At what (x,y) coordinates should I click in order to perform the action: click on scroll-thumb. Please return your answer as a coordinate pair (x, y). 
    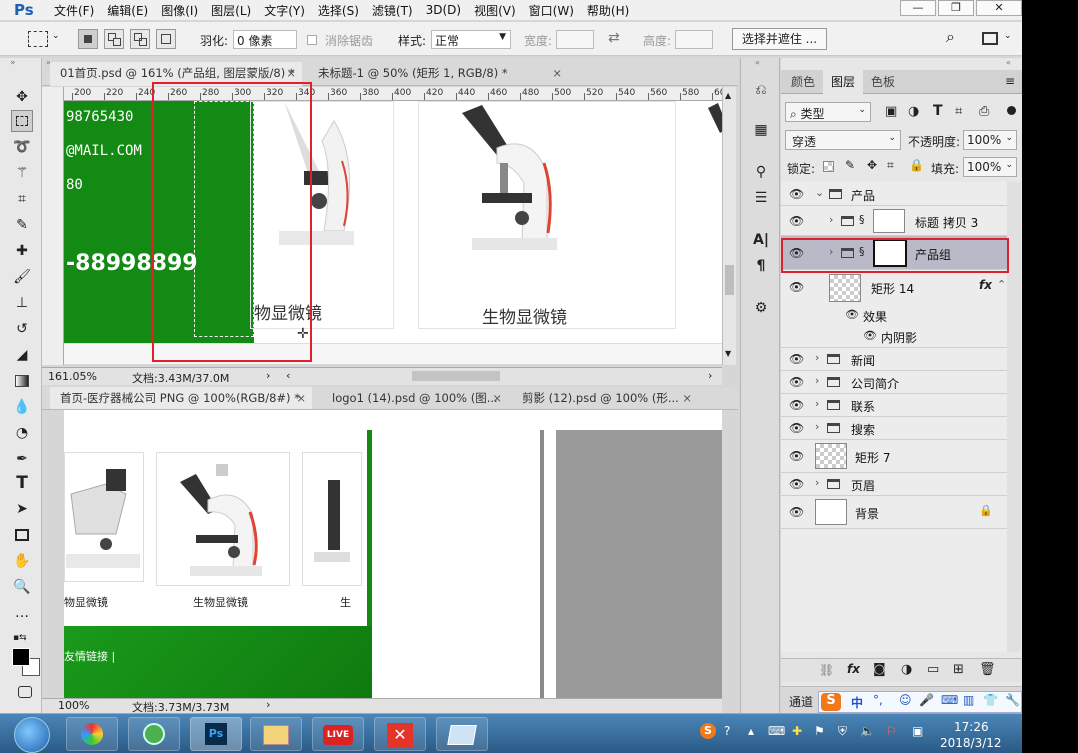
    Looking at the image, I should click on (729, 280).